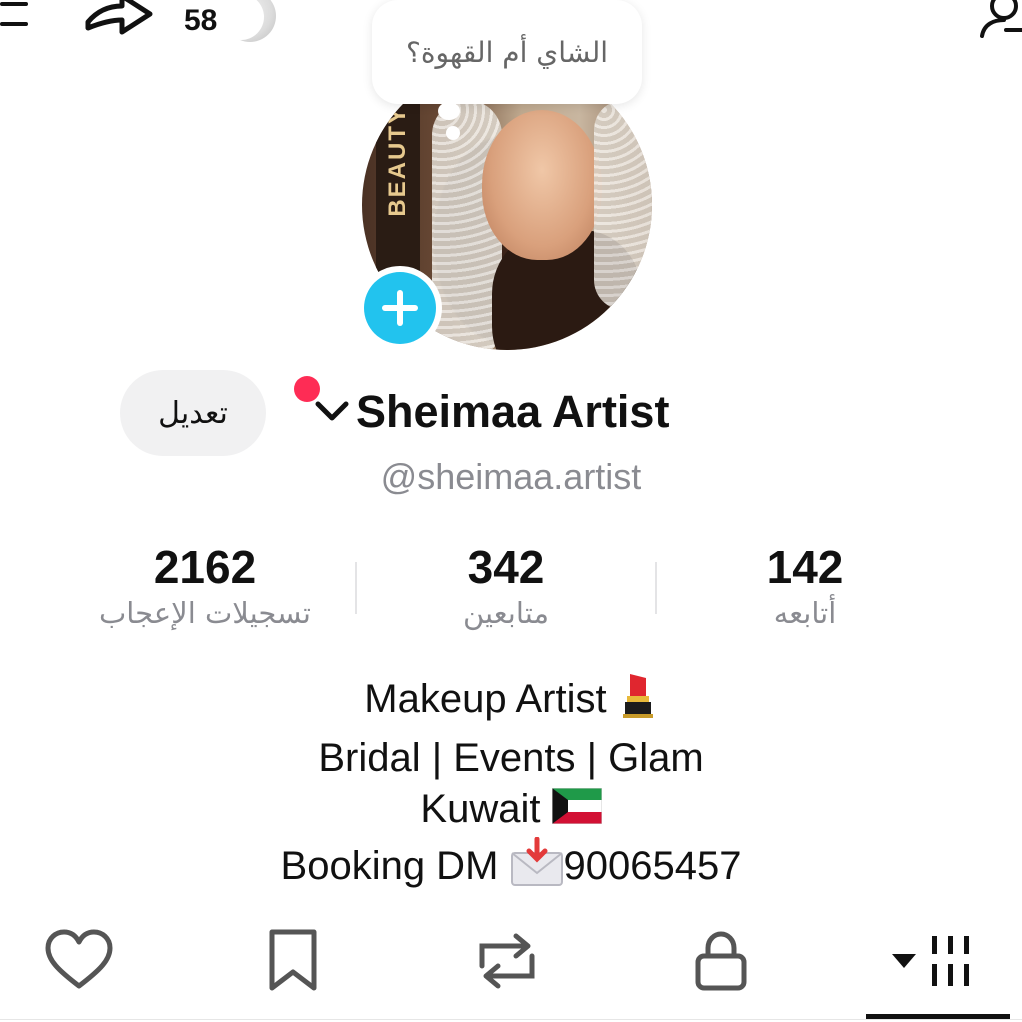 The image size is (1022, 1022). What do you see at coordinates (513, 411) in the screenshot?
I see `profile-name: Sheimaa Artist` at bounding box center [513, 411].